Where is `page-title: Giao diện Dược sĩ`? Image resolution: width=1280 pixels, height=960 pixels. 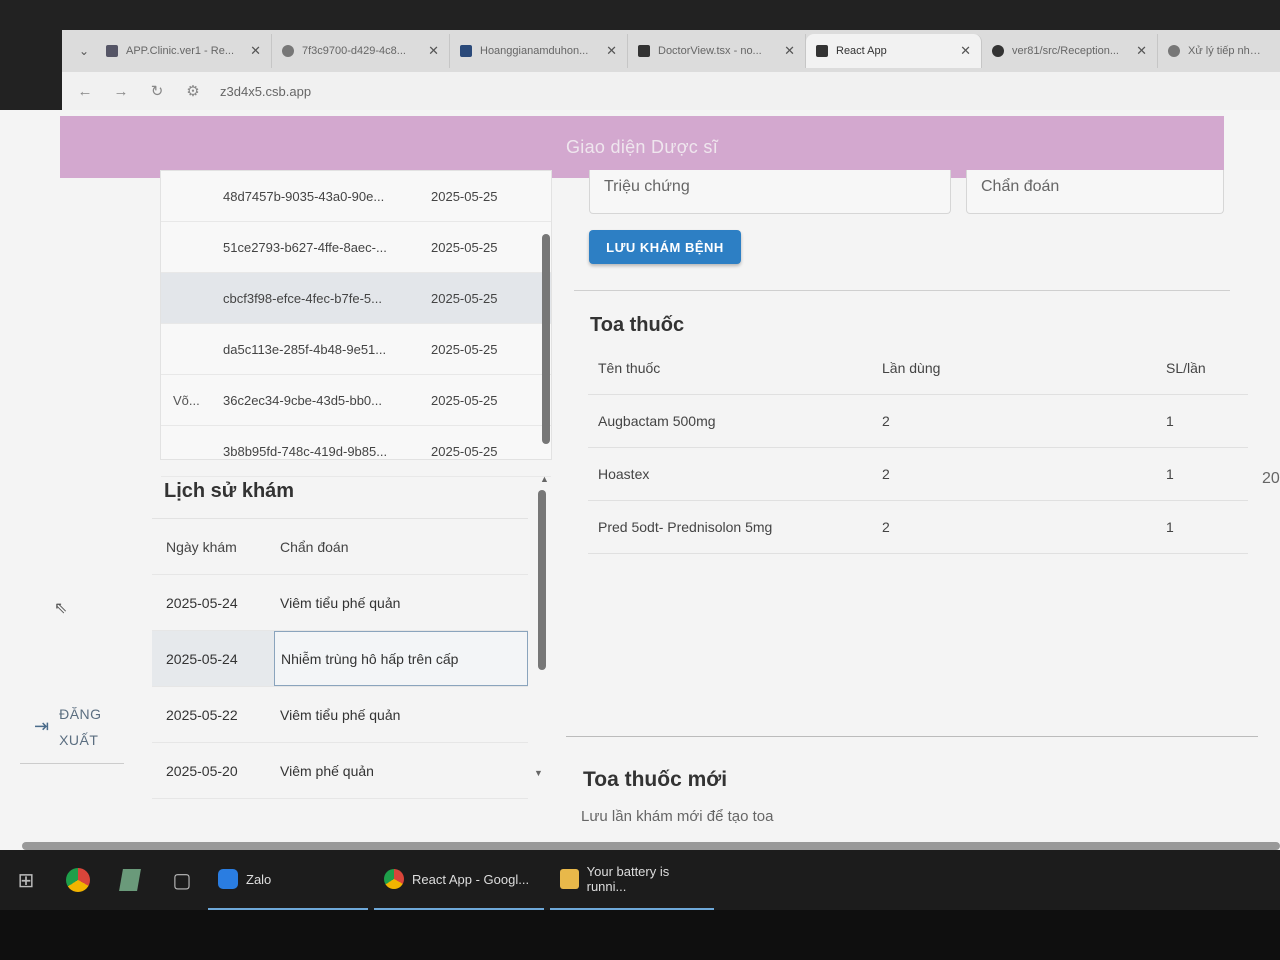 page-title: Giao diện Dược sĩ is located at coordinates (641, 146).